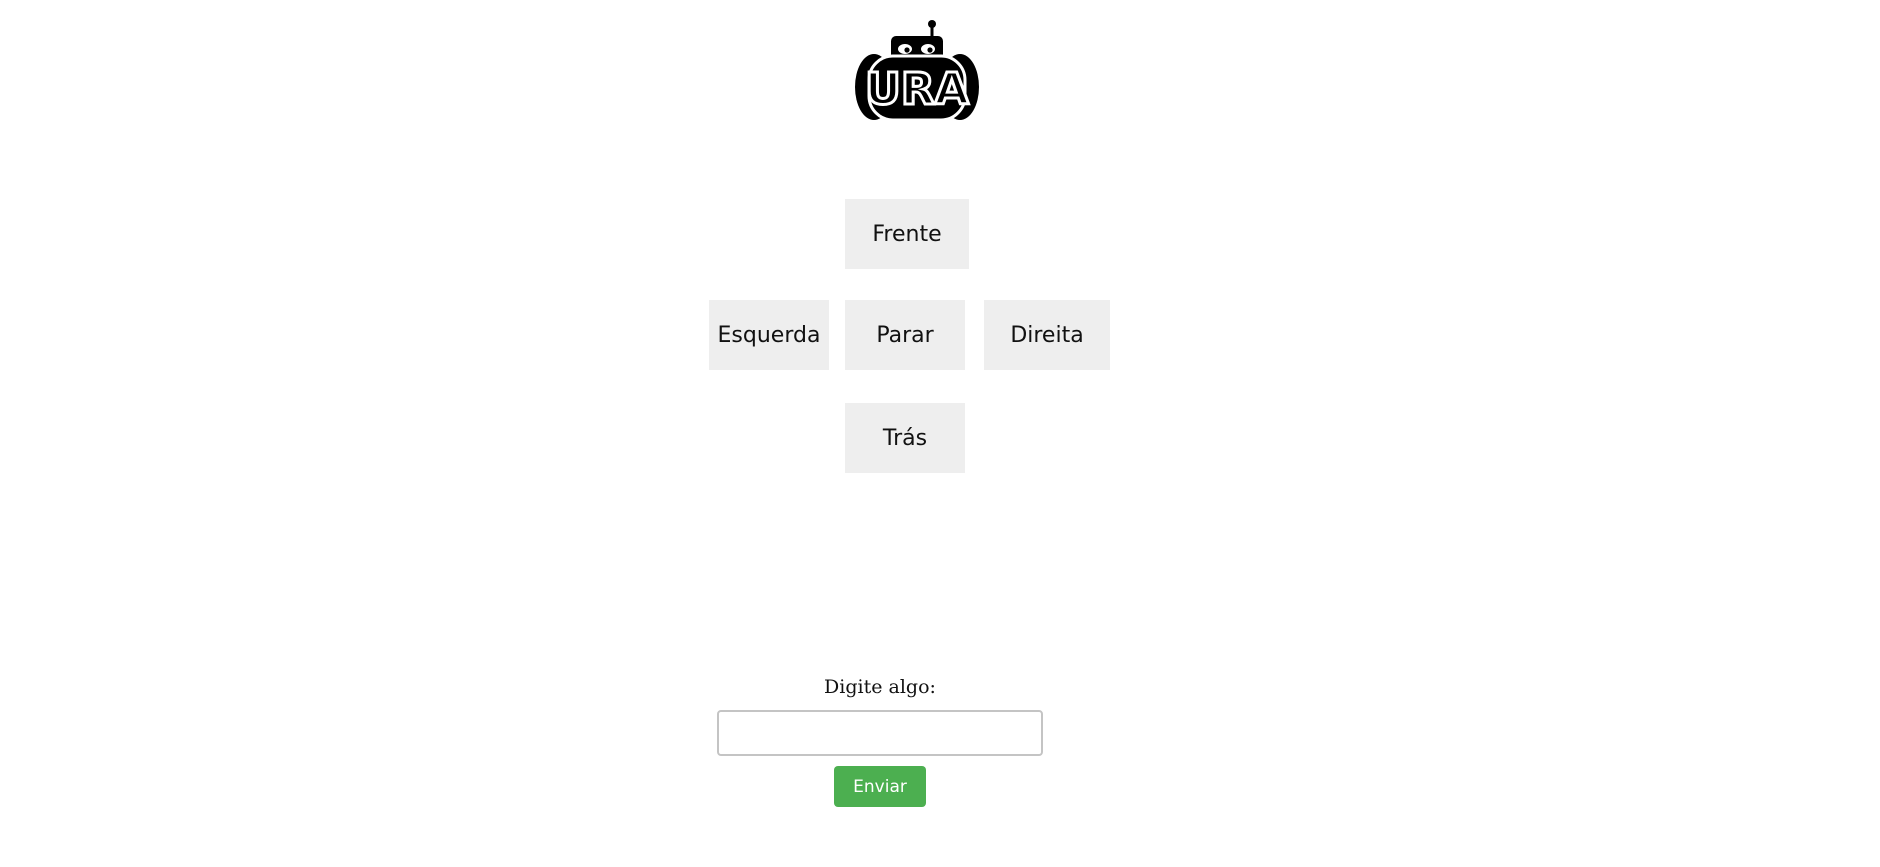 Image resolution: width=1880 pixels, height=867 pixels. Describe the element at coordinates (905, 335) in the screenshot. I see `stop-button: Parar` at that location.